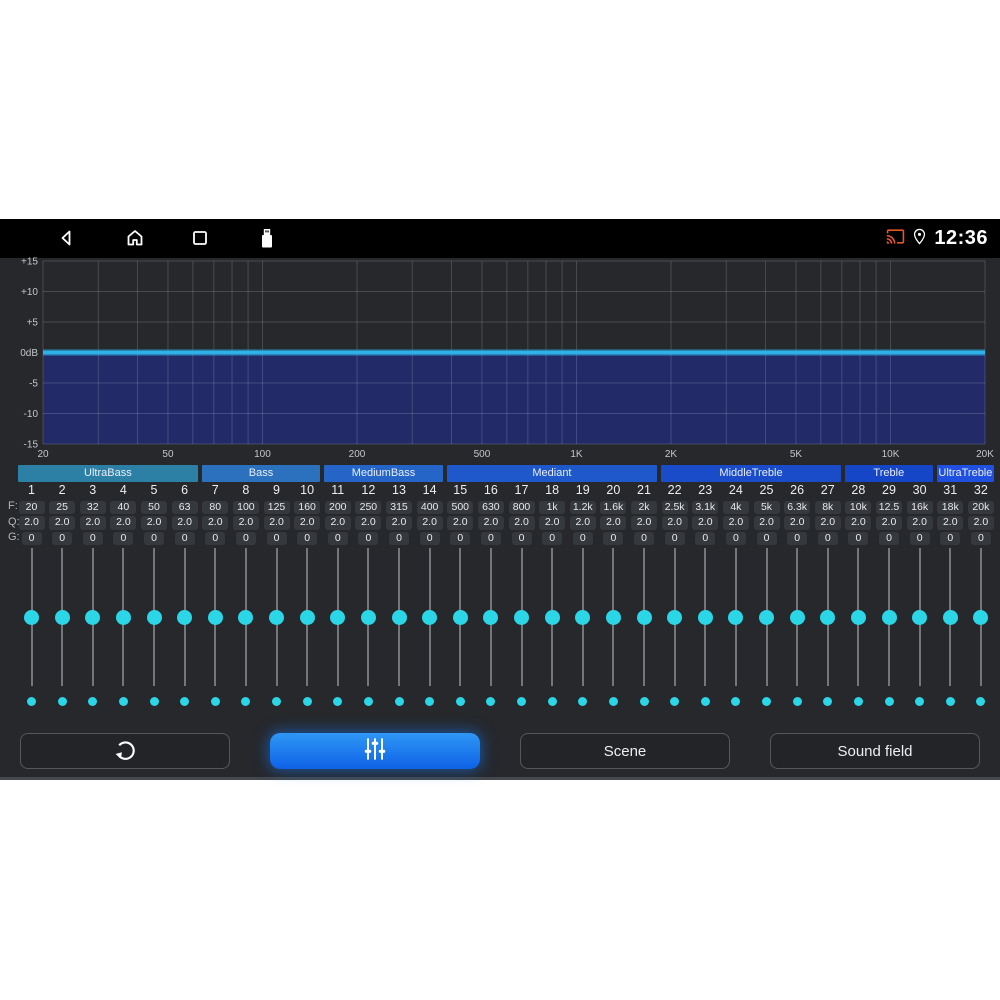  What do you see at coordinates (950, 490) in the screenshot?
I see `band-number: 31` at bounding box center [950, 490].